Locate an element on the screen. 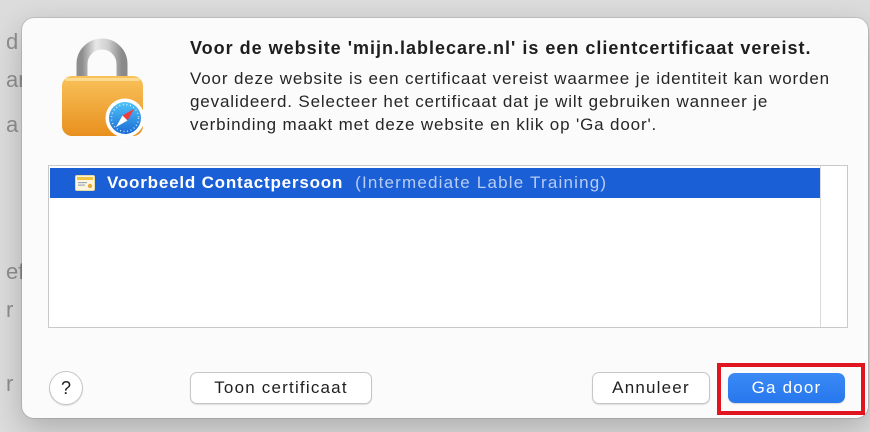 The height and width of the screenshot is (432, 870). list-scroll-gutter is located at coordinates (833, 246).